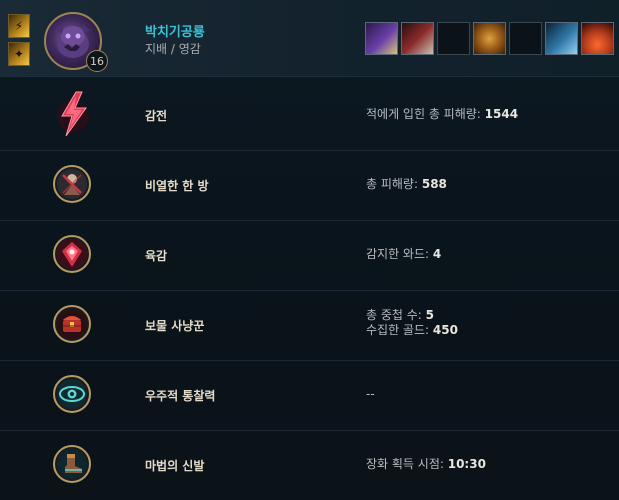 The height and width of the screenshot is (500, 619). I want to click on rune-row: 비열한 한 방 총 피해량: 588, so click(309, 185).